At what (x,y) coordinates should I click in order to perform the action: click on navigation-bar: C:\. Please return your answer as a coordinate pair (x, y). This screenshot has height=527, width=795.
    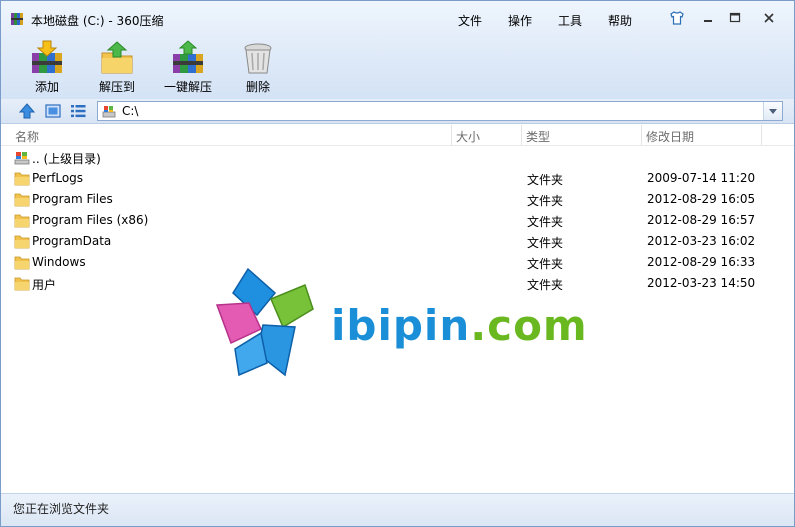
    Looking at the image, I should click on (397, 111).